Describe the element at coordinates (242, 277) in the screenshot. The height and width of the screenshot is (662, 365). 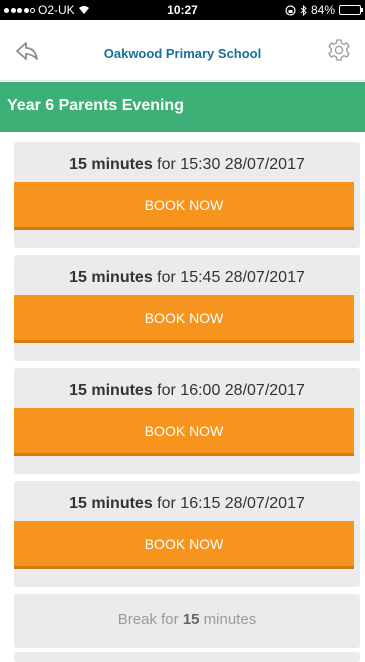
I see `slot-time: 15:45 28/07/2017` at that location.